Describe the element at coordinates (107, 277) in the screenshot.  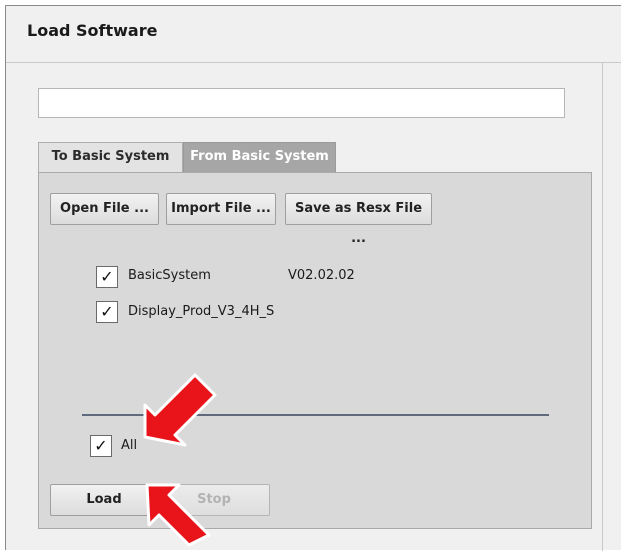
I see `basicsystem-checkbox: ✓` at that location.